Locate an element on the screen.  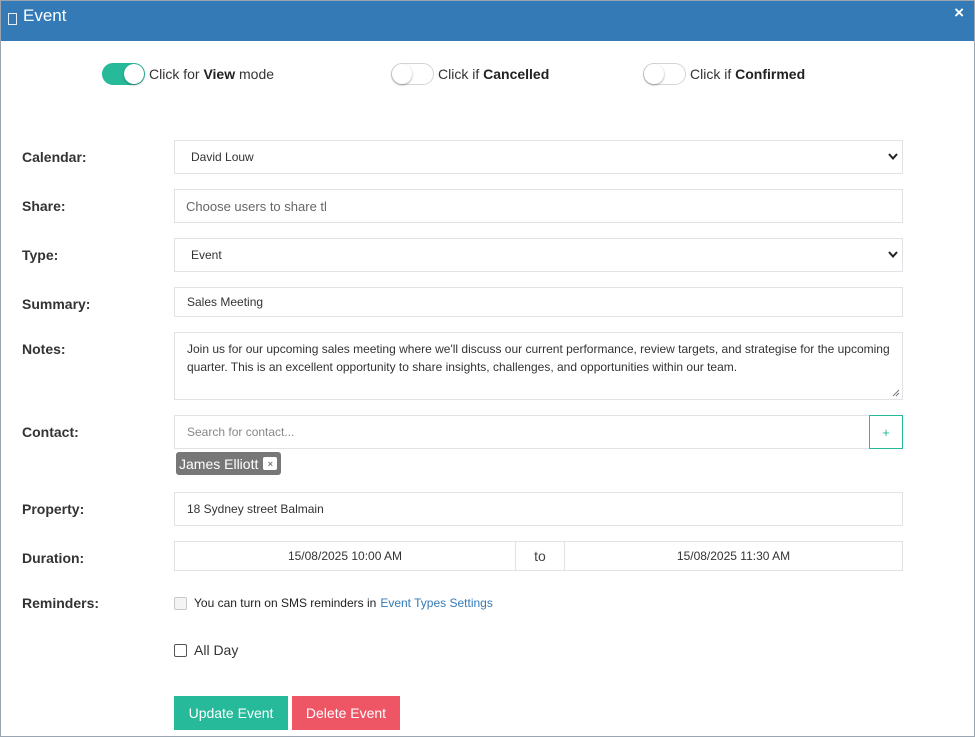
contact-chip: James Elliott × is located at coordinates (229, 463).